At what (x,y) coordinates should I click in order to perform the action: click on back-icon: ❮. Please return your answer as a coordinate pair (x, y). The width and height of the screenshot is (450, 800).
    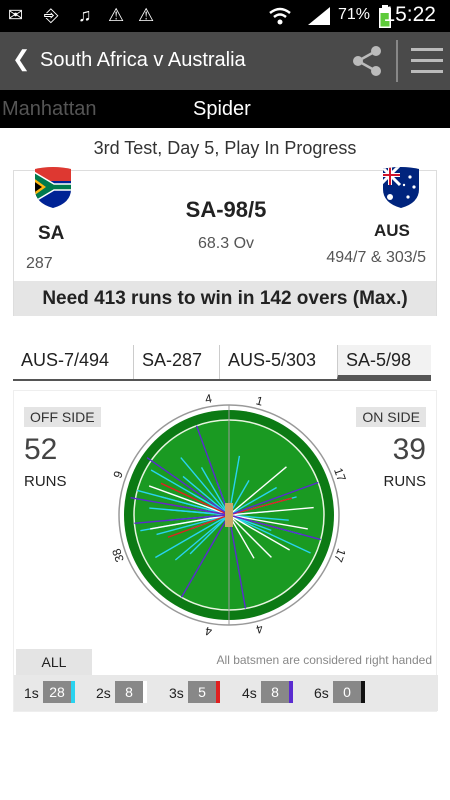
    Looking at the image, I should click on (21, 59).